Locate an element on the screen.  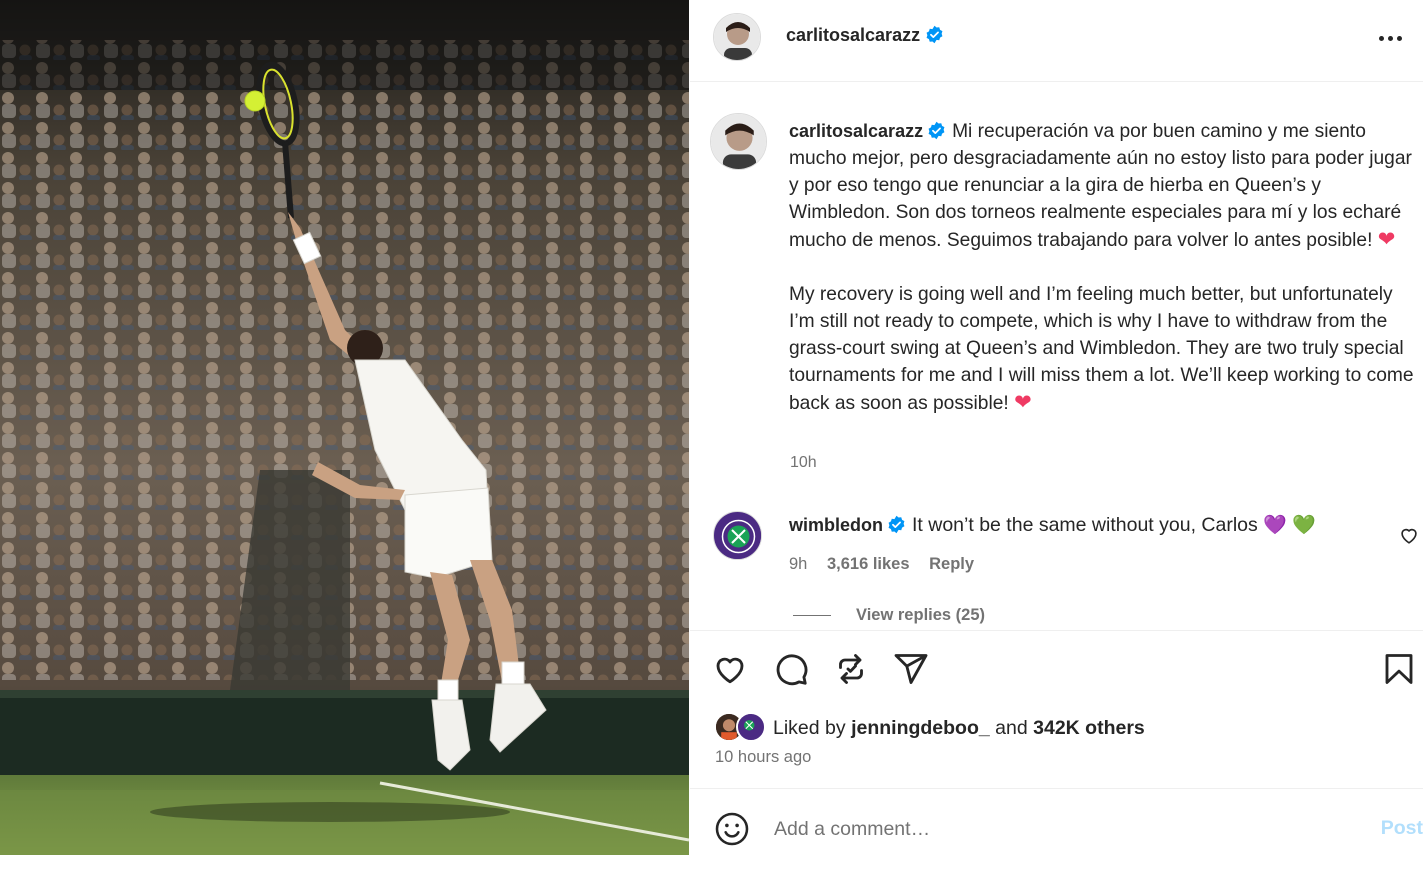
view-replies-button: View replies (25) is located at coordinates (889, 615).